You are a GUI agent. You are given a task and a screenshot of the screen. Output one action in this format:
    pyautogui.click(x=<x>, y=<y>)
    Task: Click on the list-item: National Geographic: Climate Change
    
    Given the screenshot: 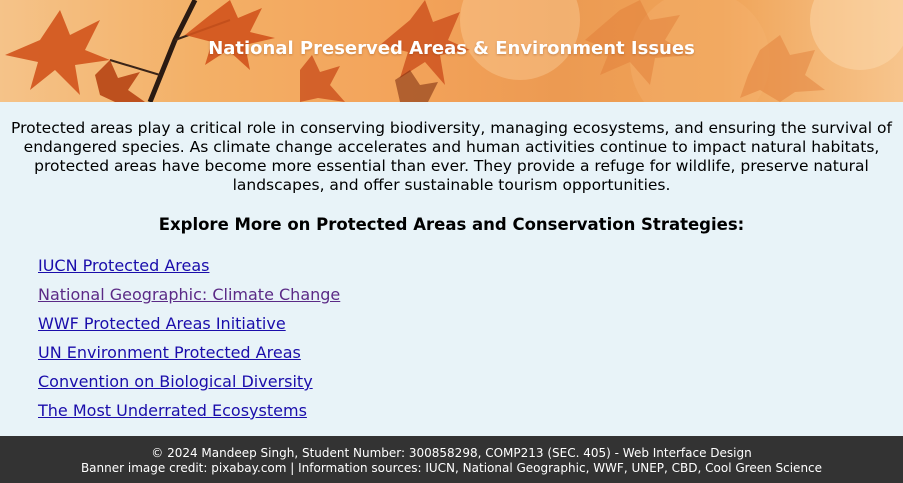 What is the action you would take?
    pyautogui.click(x=189, y=299)
    